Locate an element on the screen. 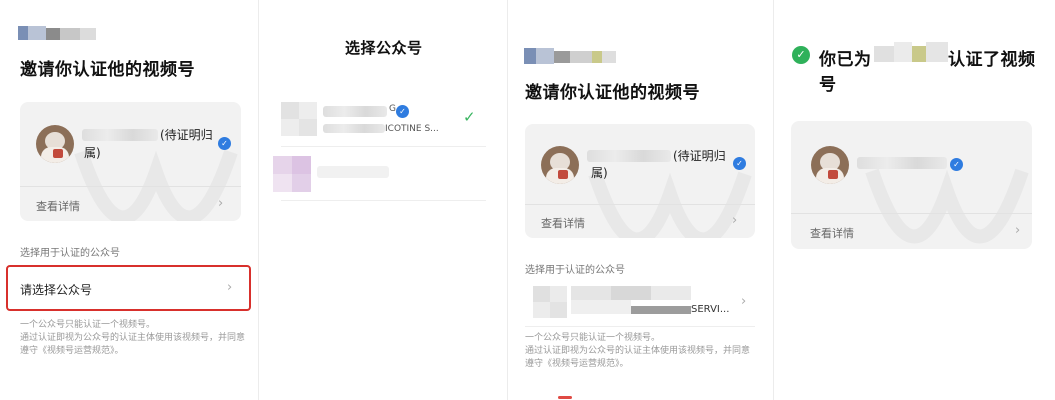  blurred-account-sub is located at coordinates (354, 128).